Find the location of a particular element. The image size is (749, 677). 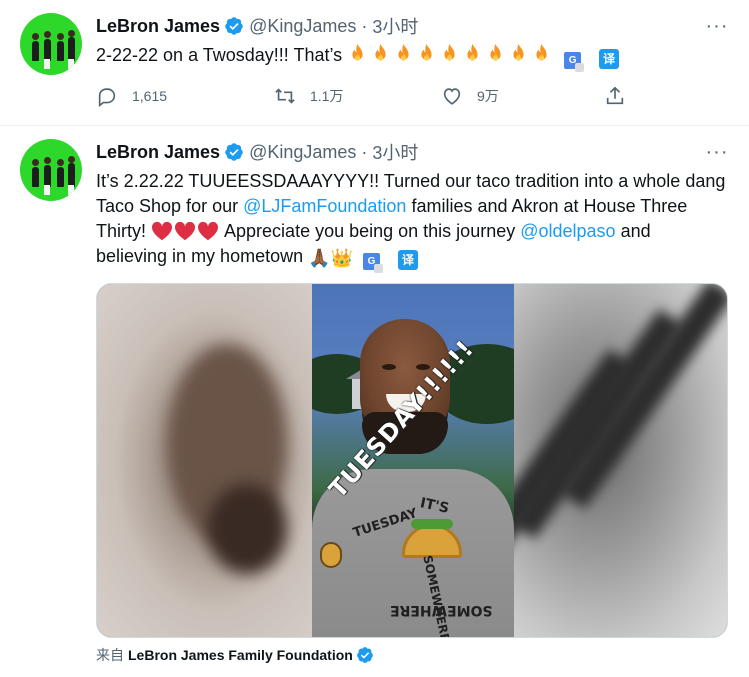

reply-button: 1,615 is located at coordinates (131, 96).